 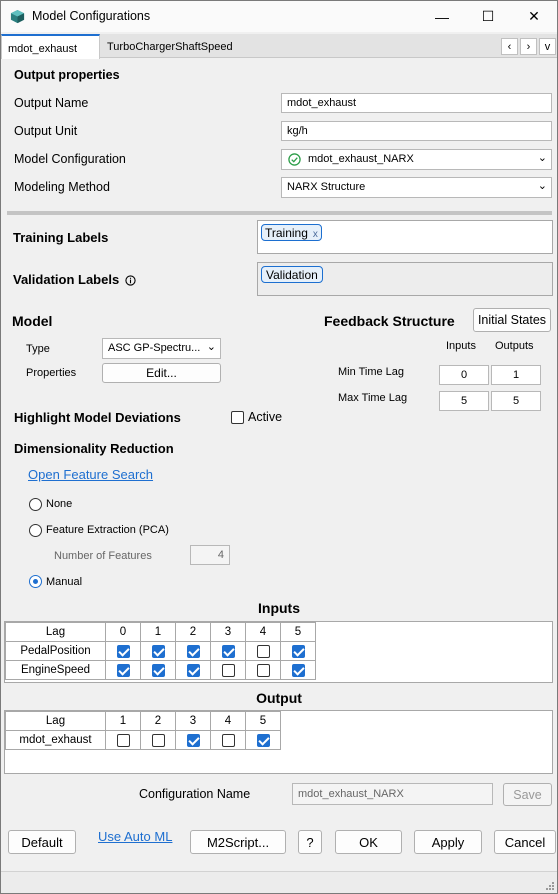 I want to click on help-button: ?, so click(x=310, y=842).